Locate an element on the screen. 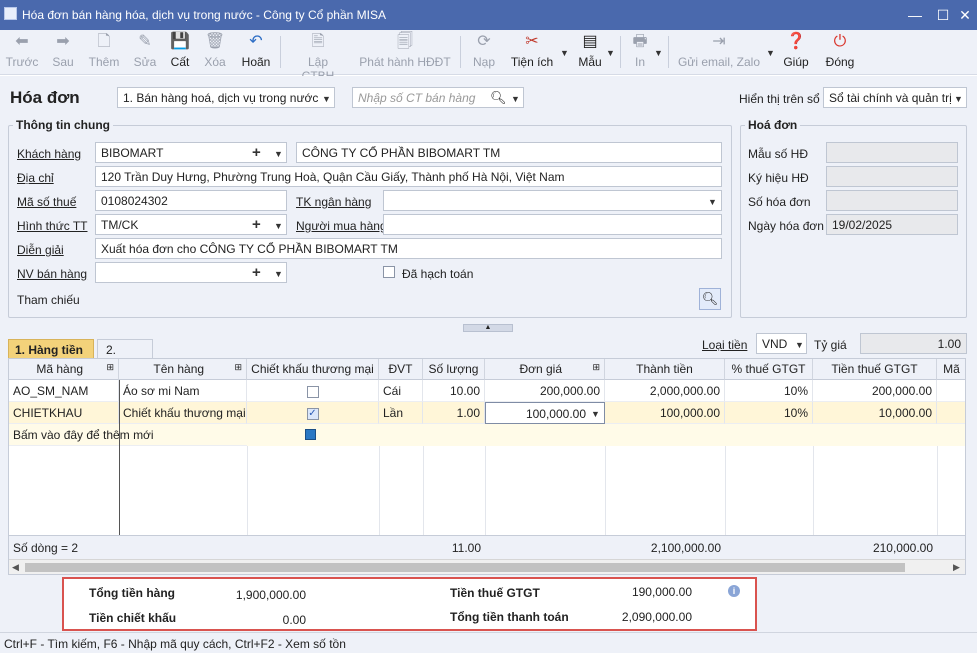  create-sales-voucher-button: 🗎Lập CTBH is located at coordinates (318, 57).